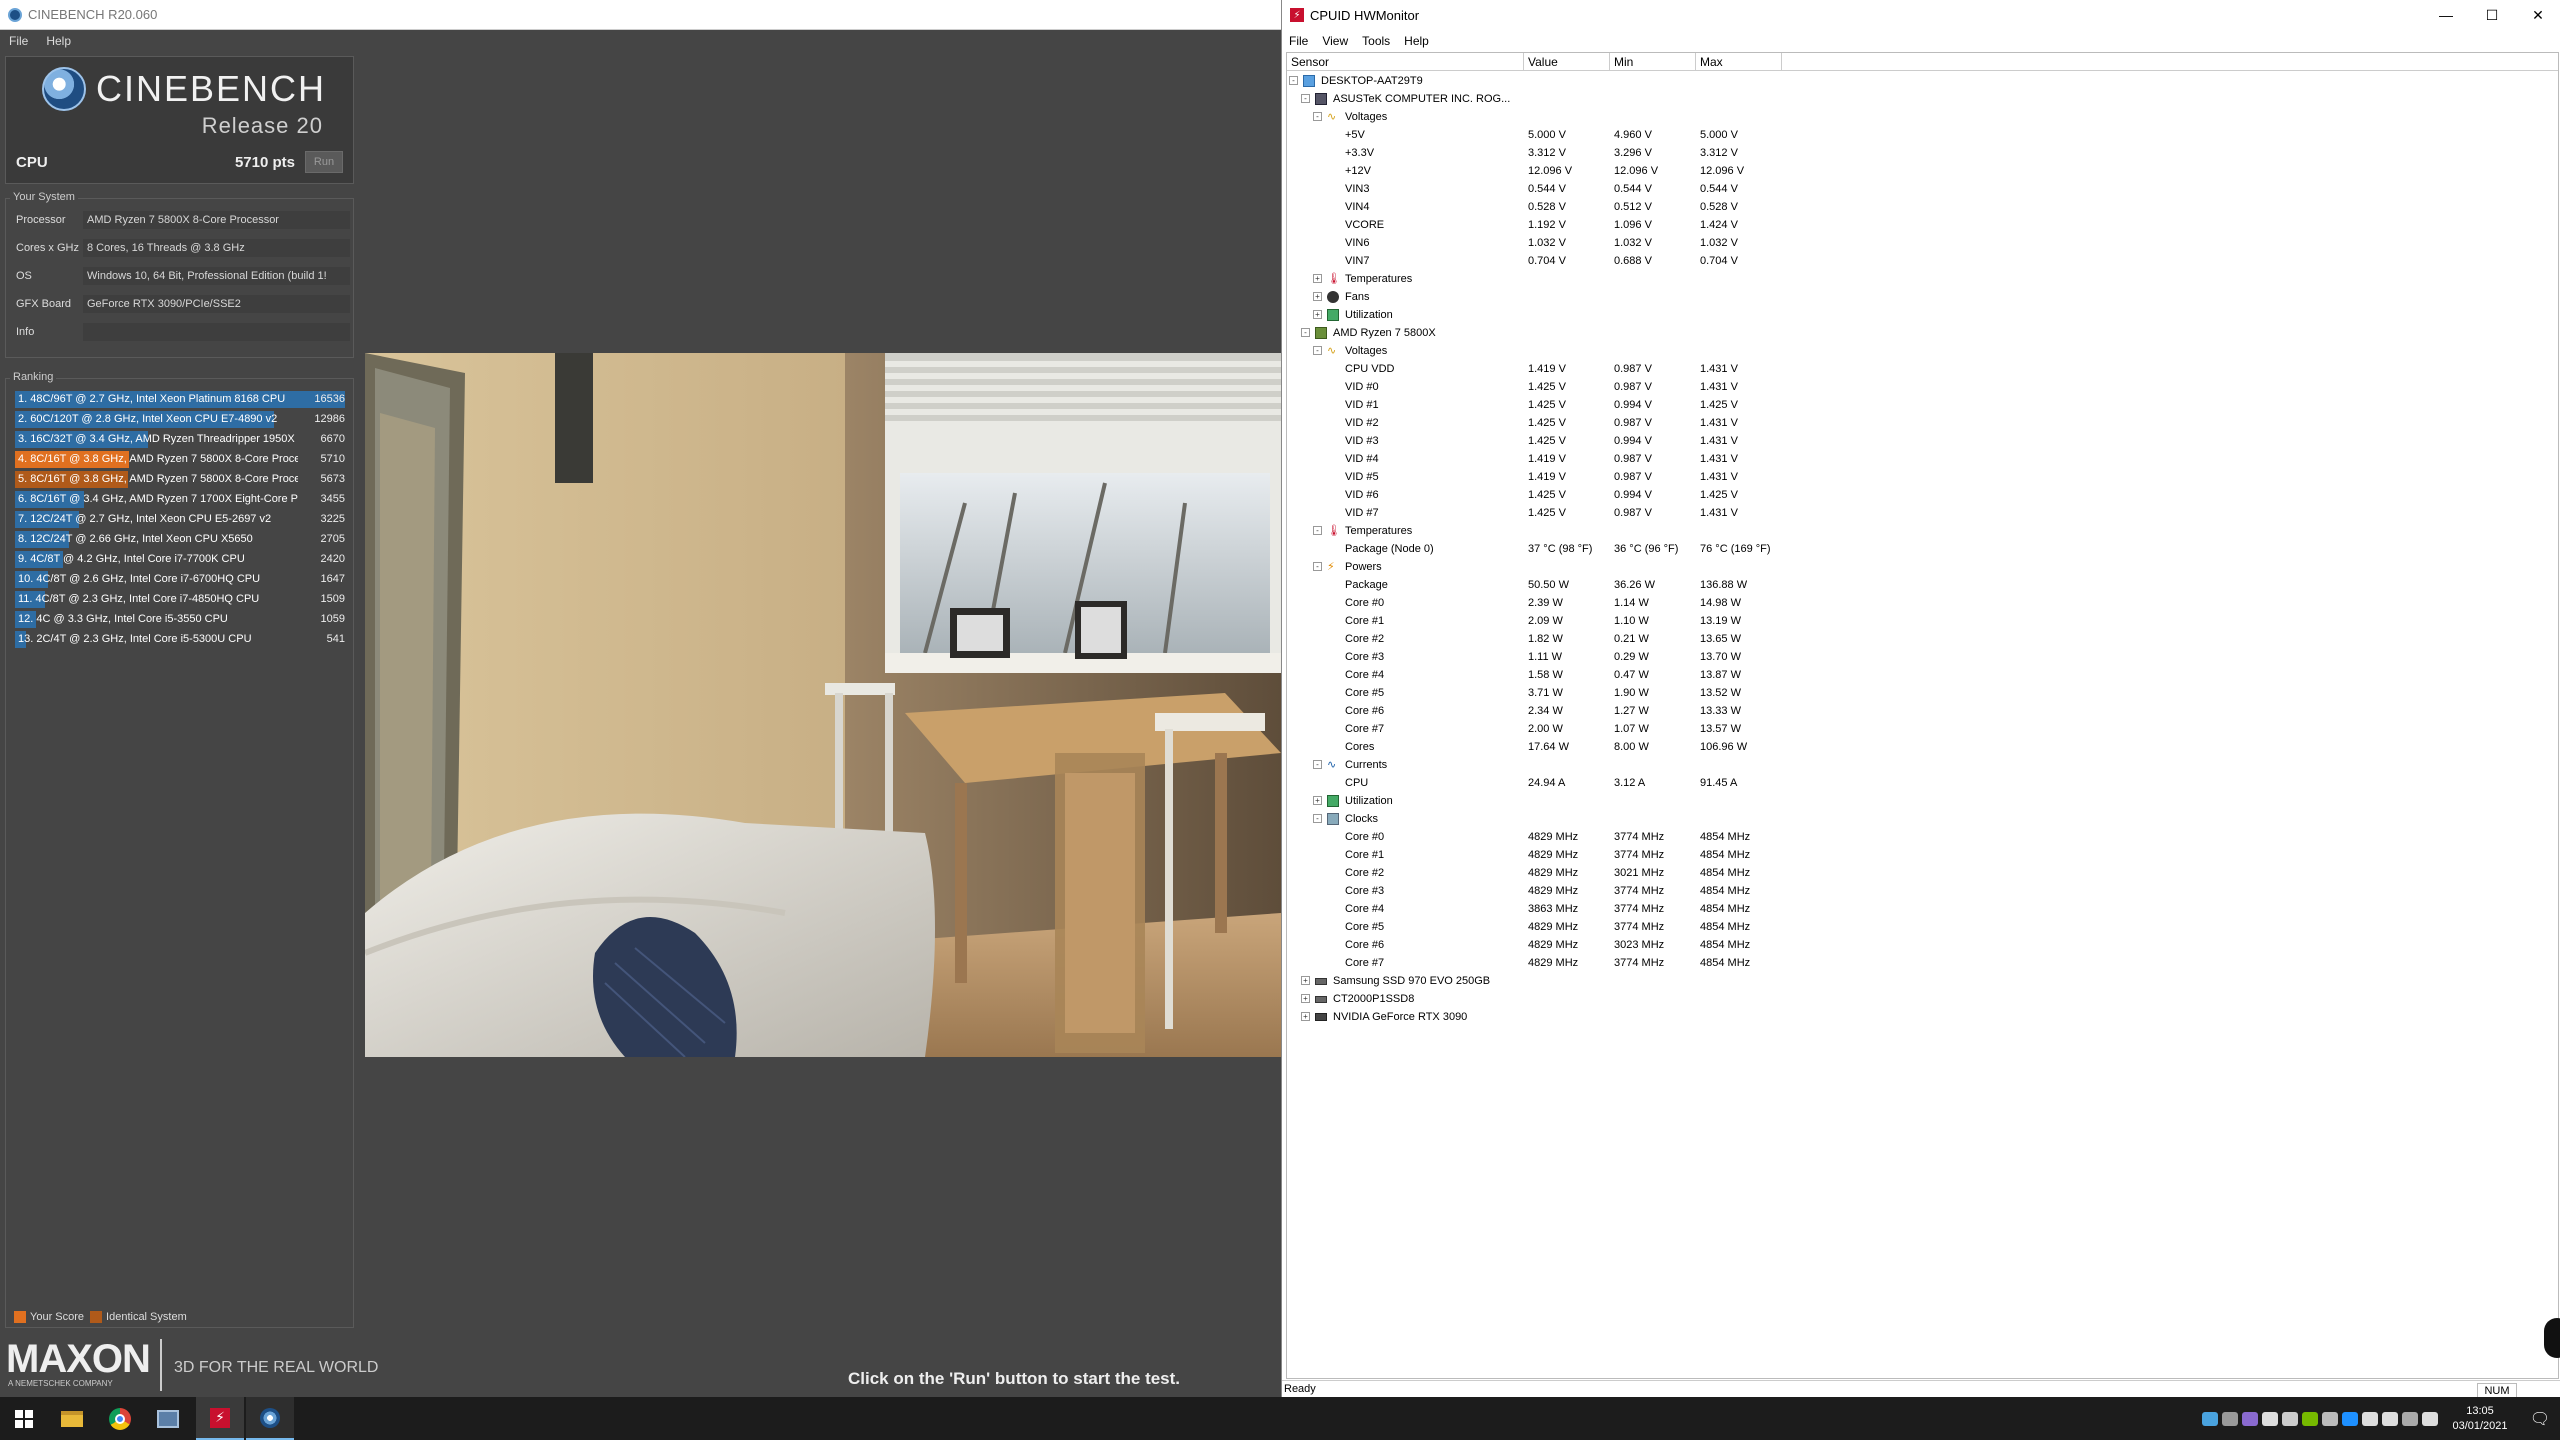 The image size is (2560, 1440). I want to click on bluetooth-icon, so click(2350, 1418).